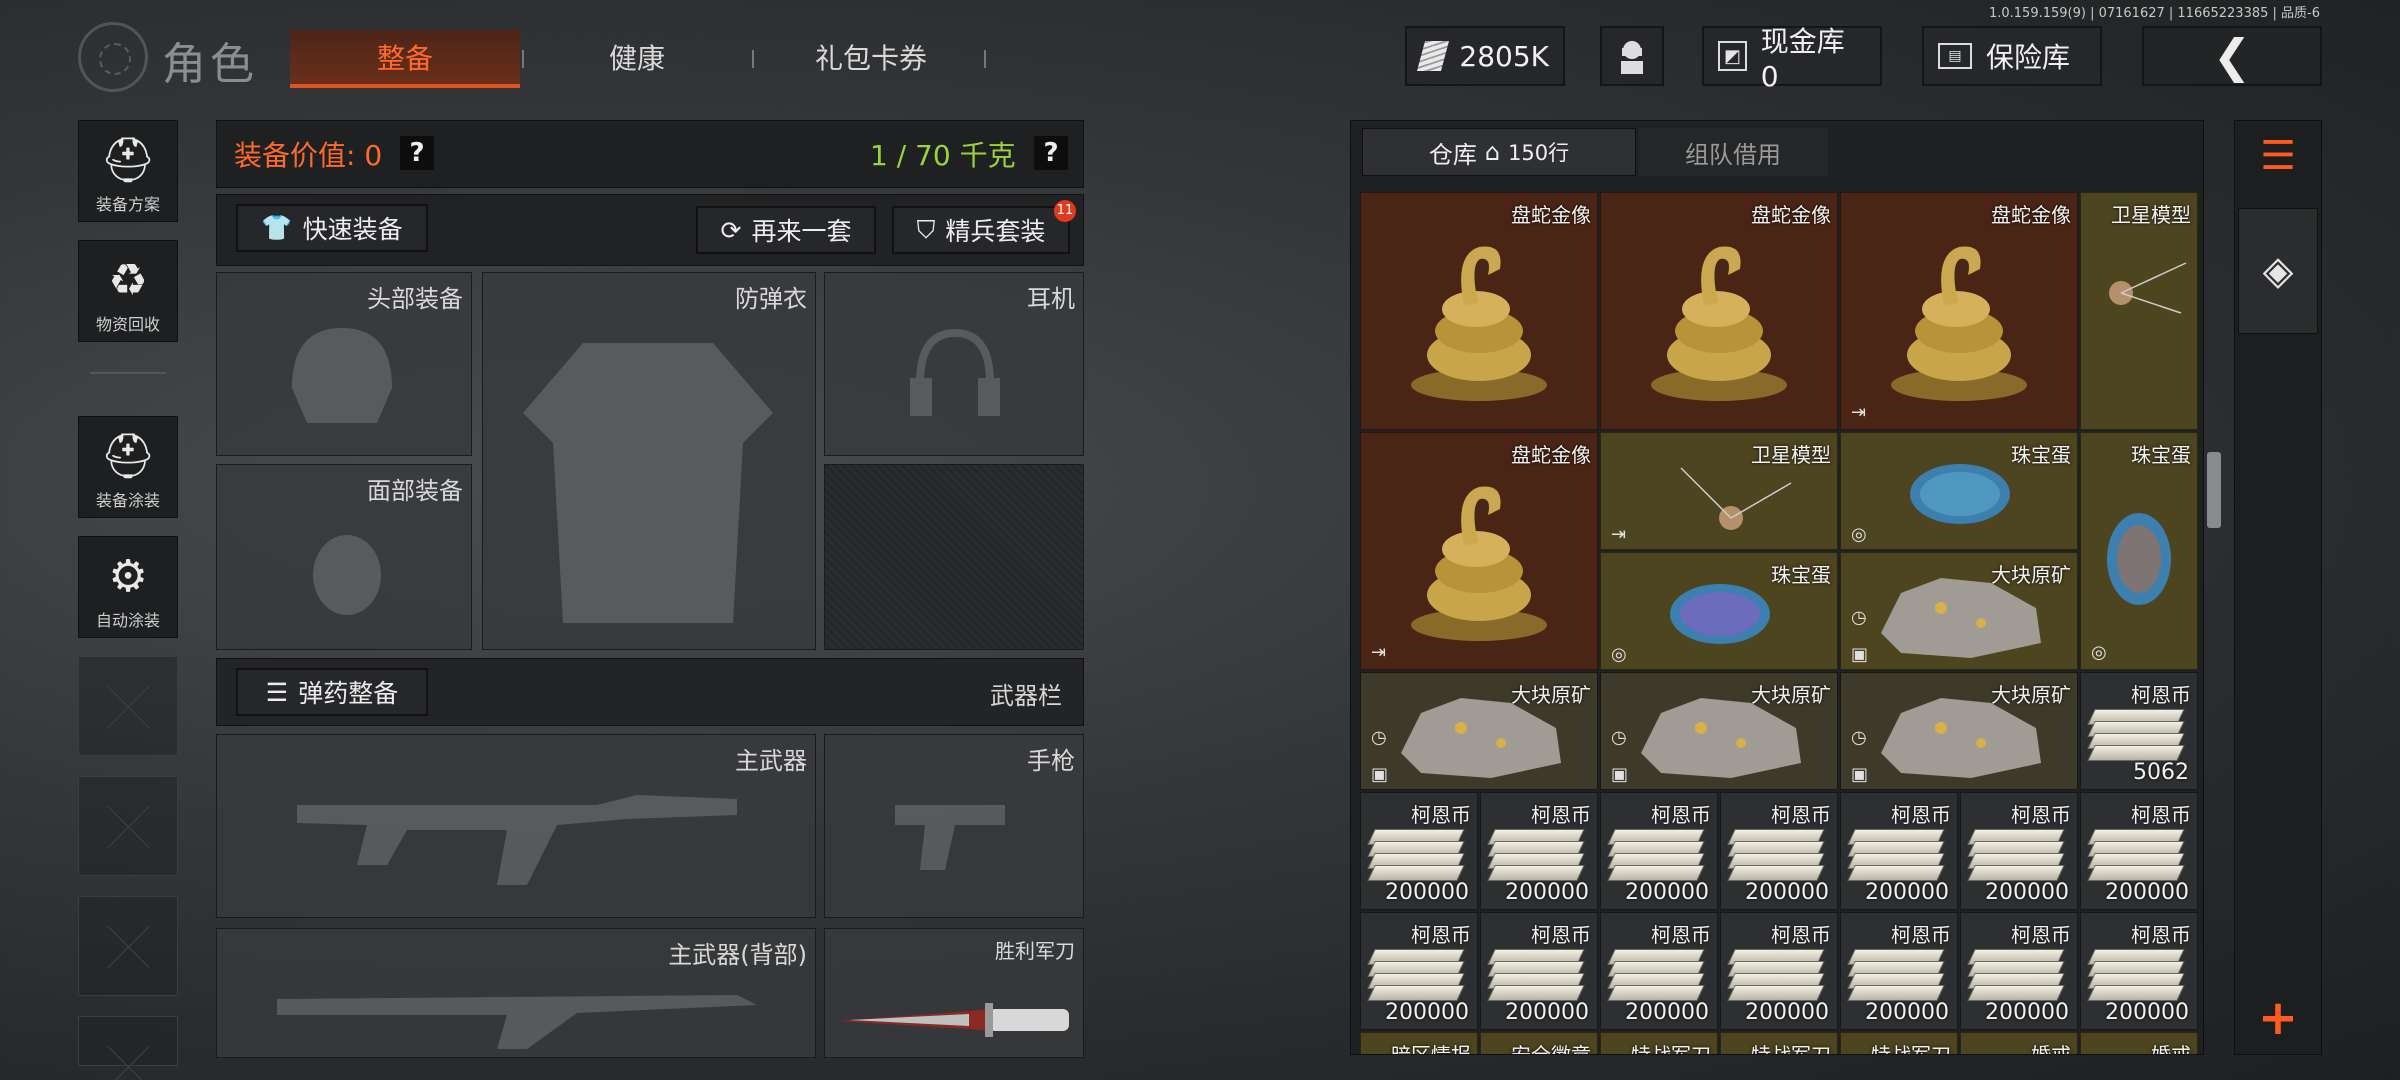 The image size is (2400, 1080). What do you see at coordinates (1485, 56) in the screenshot?
I see `cash-display: 2805K` at bounding box center [1485, 56].